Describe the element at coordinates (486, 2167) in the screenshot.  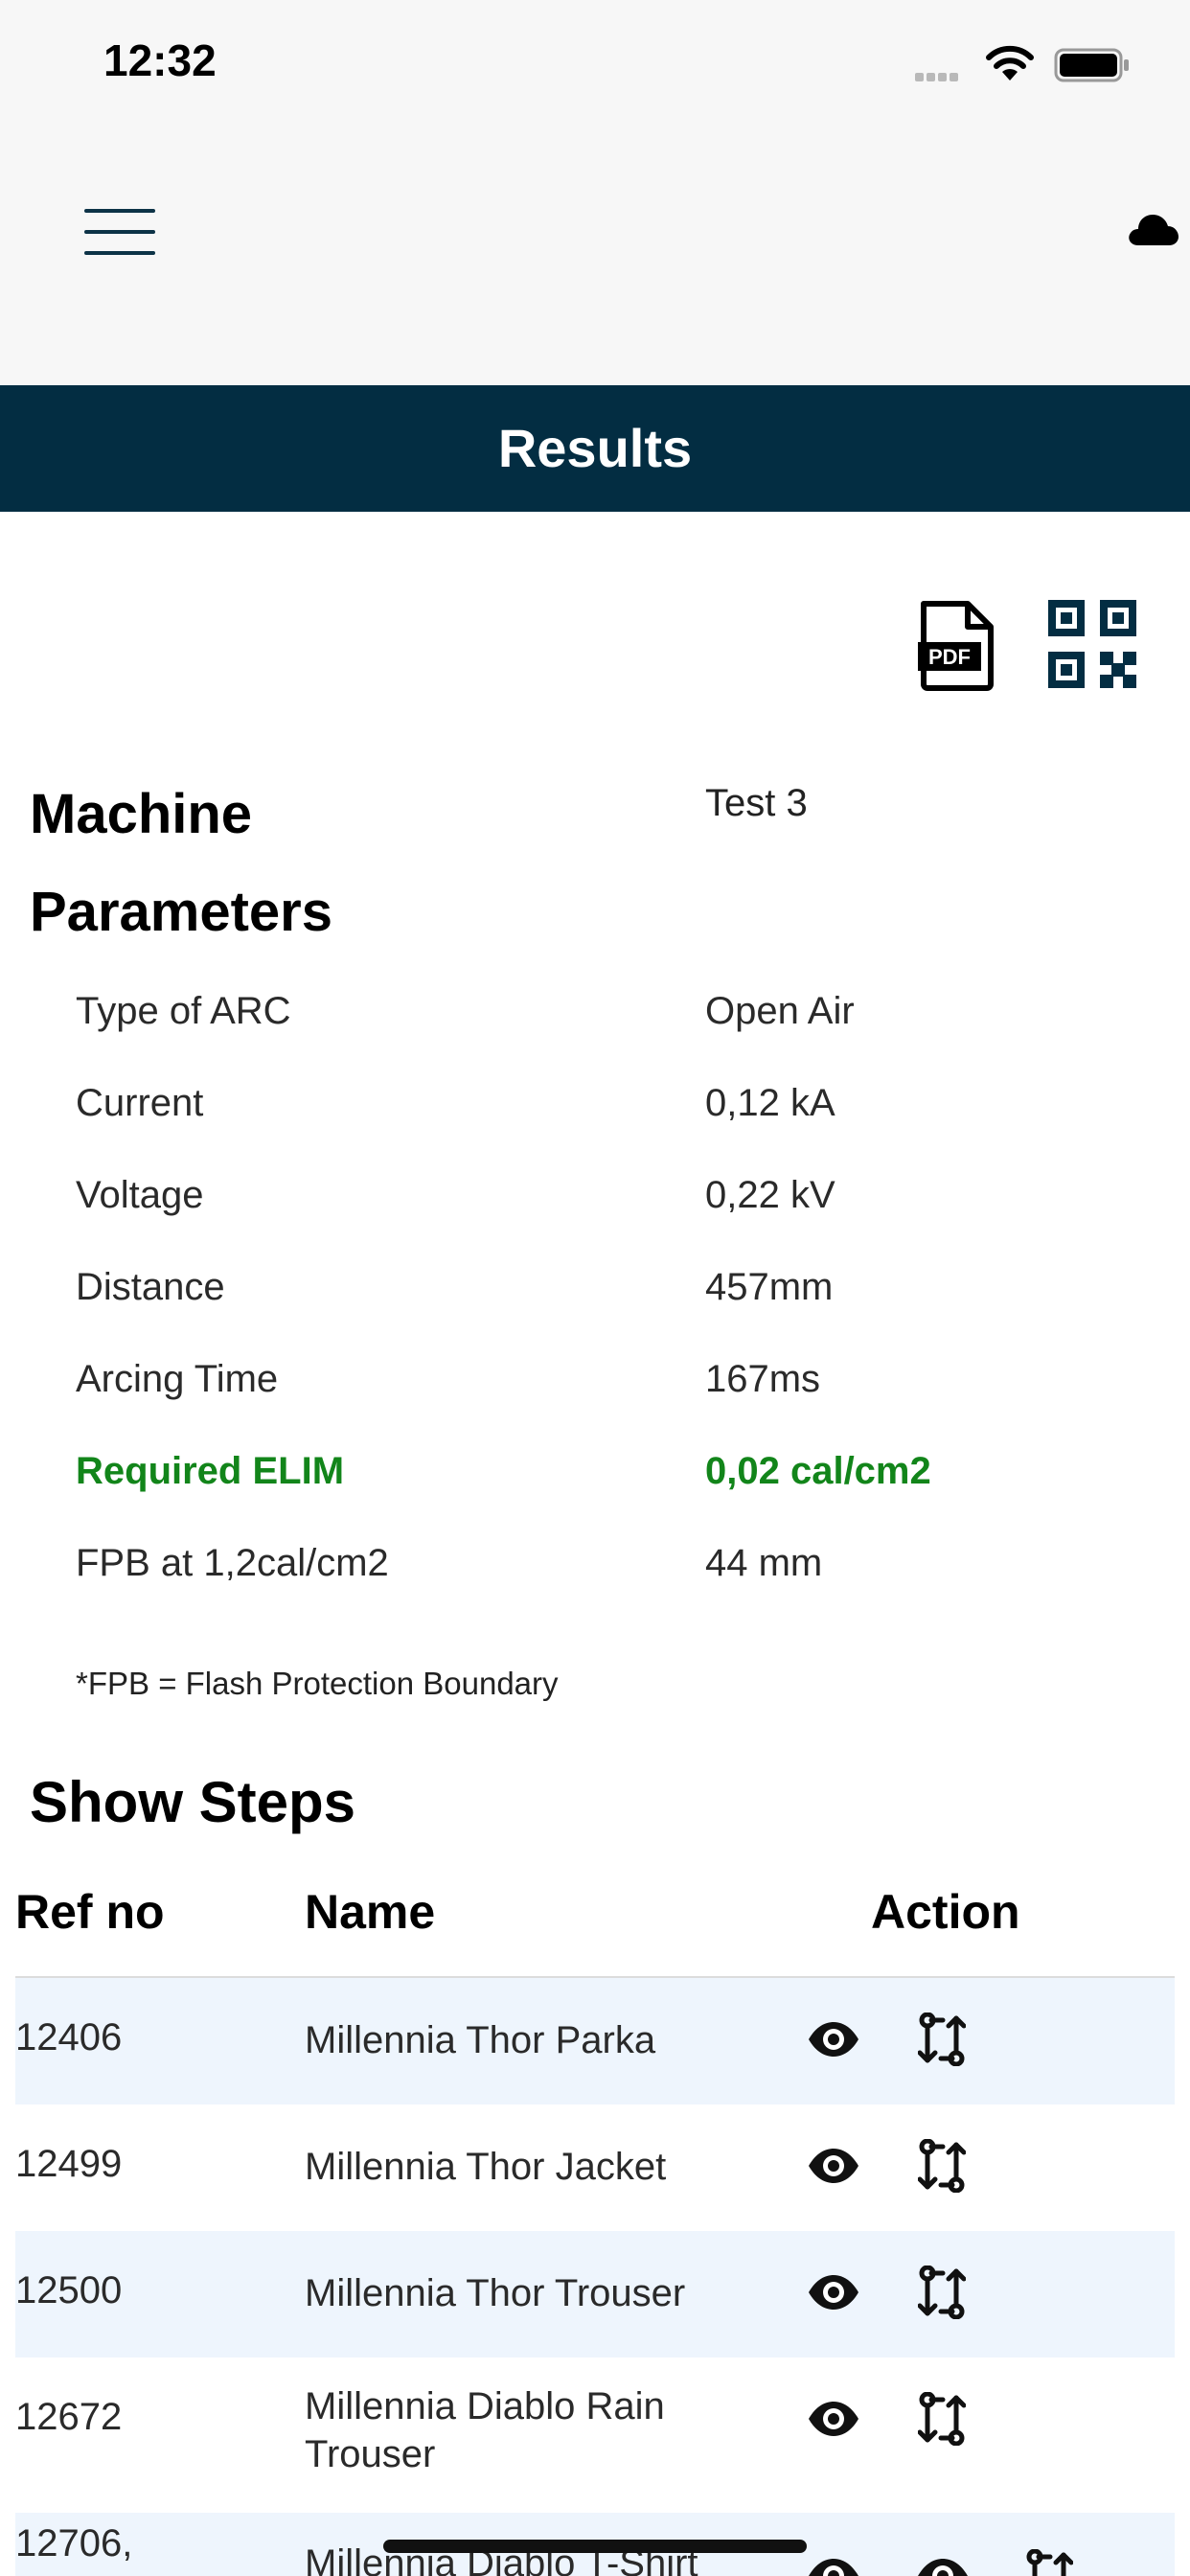
I see `name-cell: Millennia Thor Jacket` at that location.